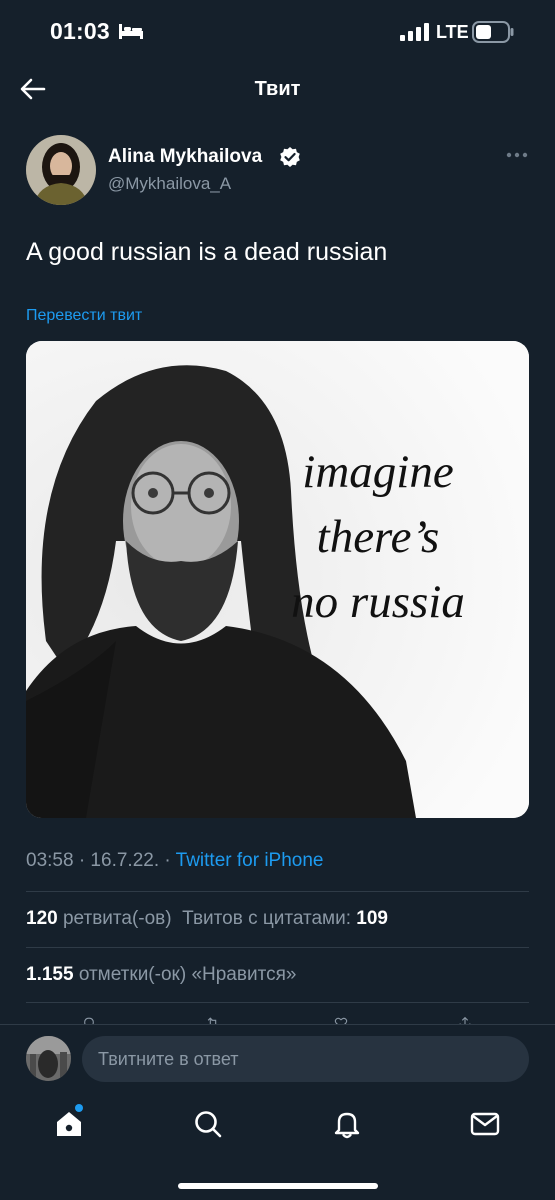 Image resolution: width=555 pixels, height=1200 pixels. What do you see at coordinates (290, 157) in the screenshot?
I see `verified-badge-icon` at bounding box center [290, 157].